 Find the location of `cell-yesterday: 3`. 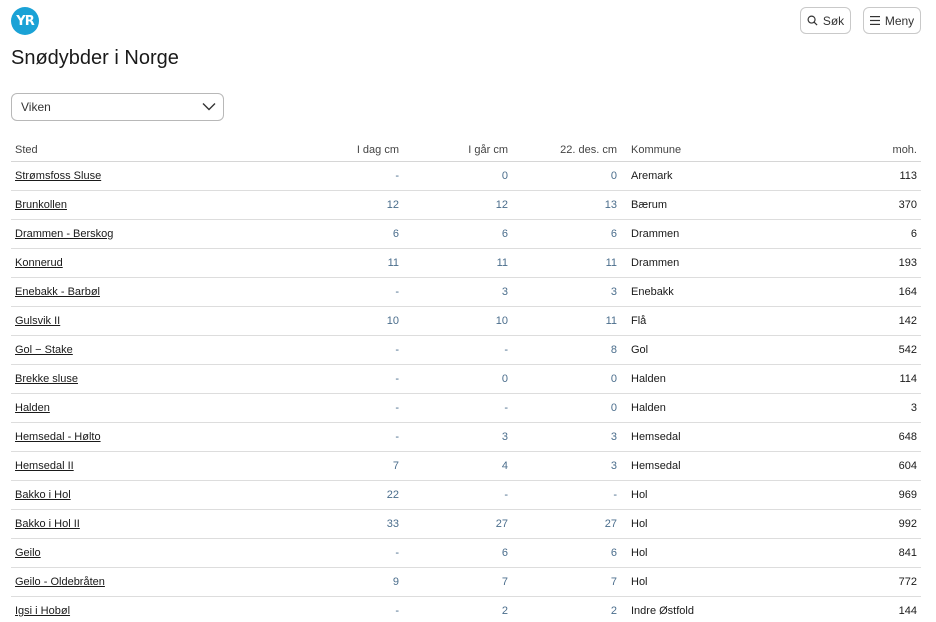

cell-yesterday: 3 is located at coordinates (457, 437).